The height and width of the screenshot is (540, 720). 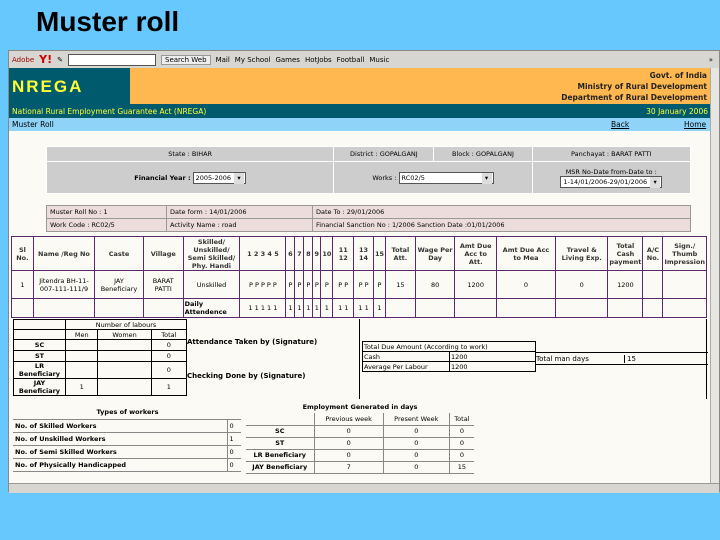 What do you see at coordinates (112, 59) in the screenshot?
I see `search-input` at bounding box center [112, 59].